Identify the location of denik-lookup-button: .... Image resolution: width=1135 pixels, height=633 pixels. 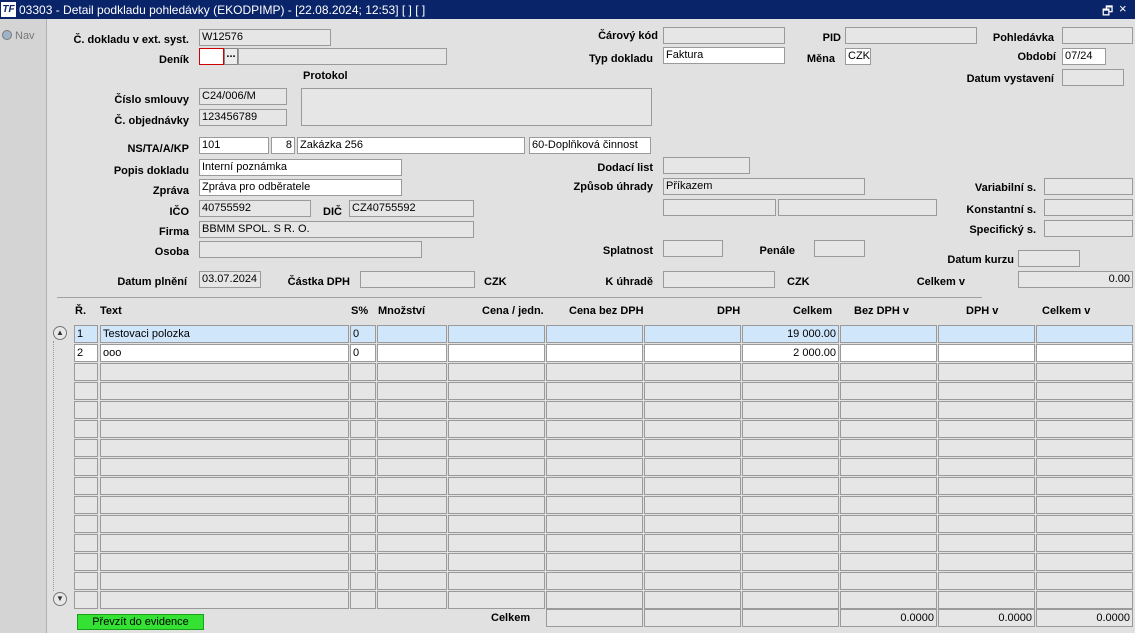
(231, 56).